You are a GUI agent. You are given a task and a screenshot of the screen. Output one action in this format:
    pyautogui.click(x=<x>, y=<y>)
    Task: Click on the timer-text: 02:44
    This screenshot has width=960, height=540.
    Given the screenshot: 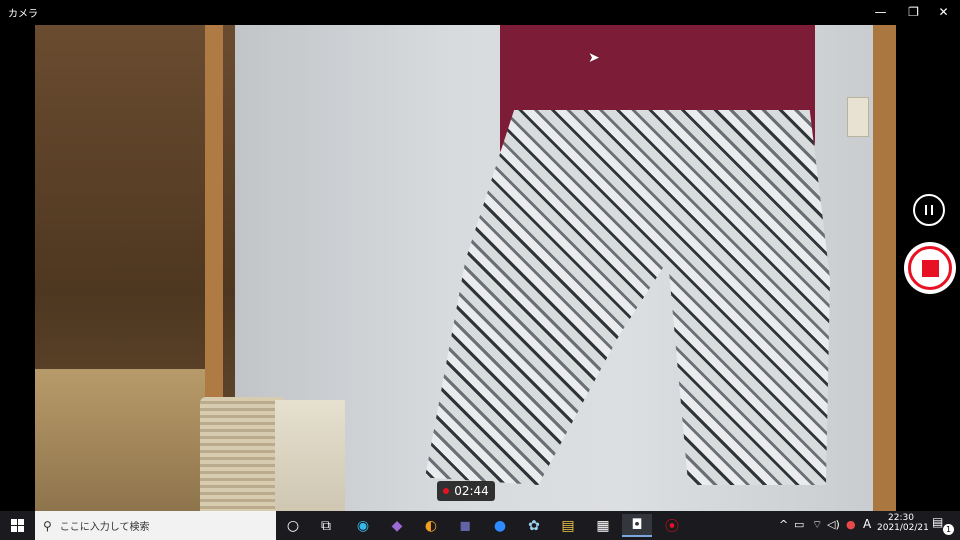 What is the action you would take?
    pyautogui.click(x=471, y=491)
    